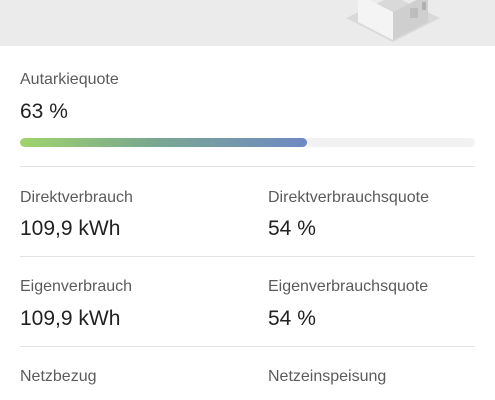 This screenshot has height=400, width=495. What do you see at coordinates (292, 228) in the screenshot?
I see `direct-consumption-rate-value: 54 %` at bounding box center [292, 228].